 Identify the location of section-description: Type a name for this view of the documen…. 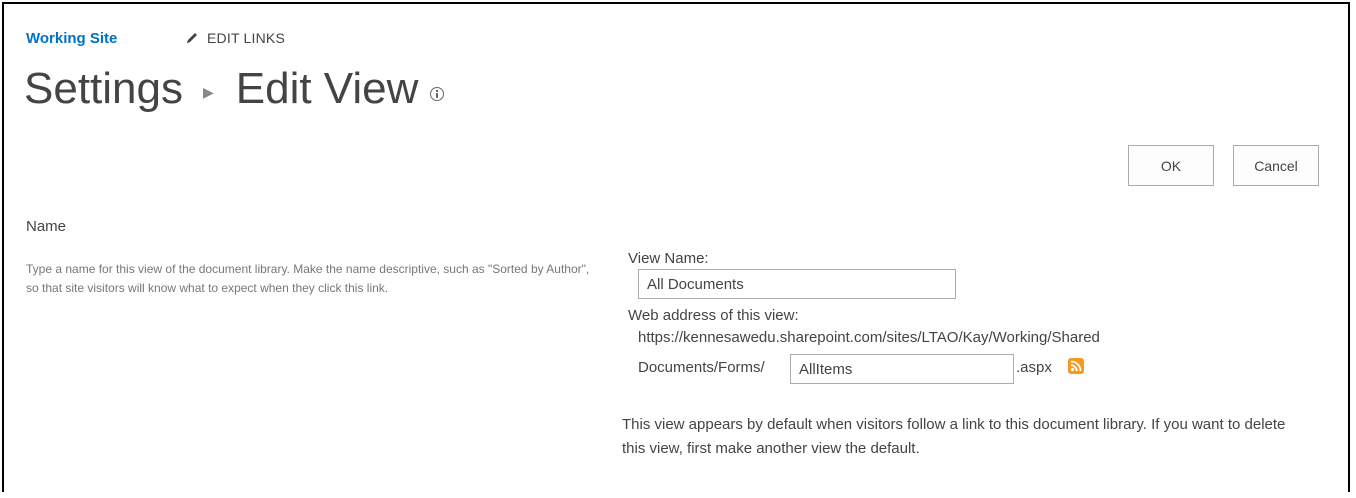
(308, 278).